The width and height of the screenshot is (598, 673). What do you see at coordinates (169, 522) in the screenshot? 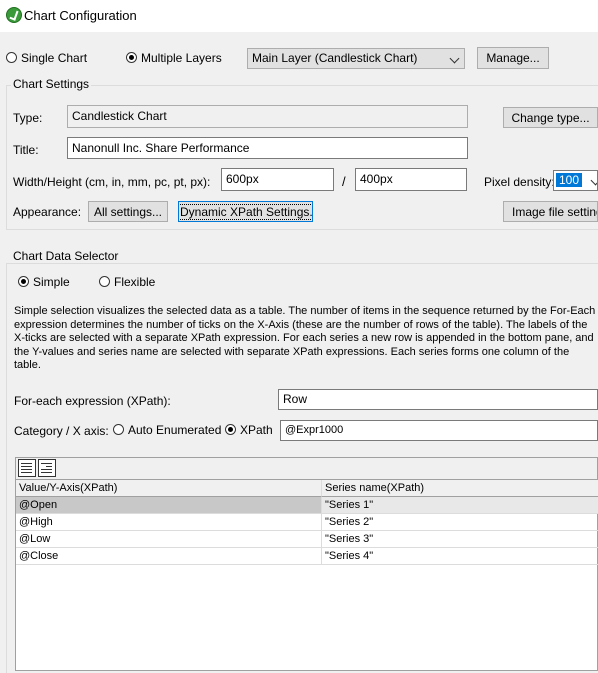
I see `value-cell: @High` at bounding box center [169, 522].